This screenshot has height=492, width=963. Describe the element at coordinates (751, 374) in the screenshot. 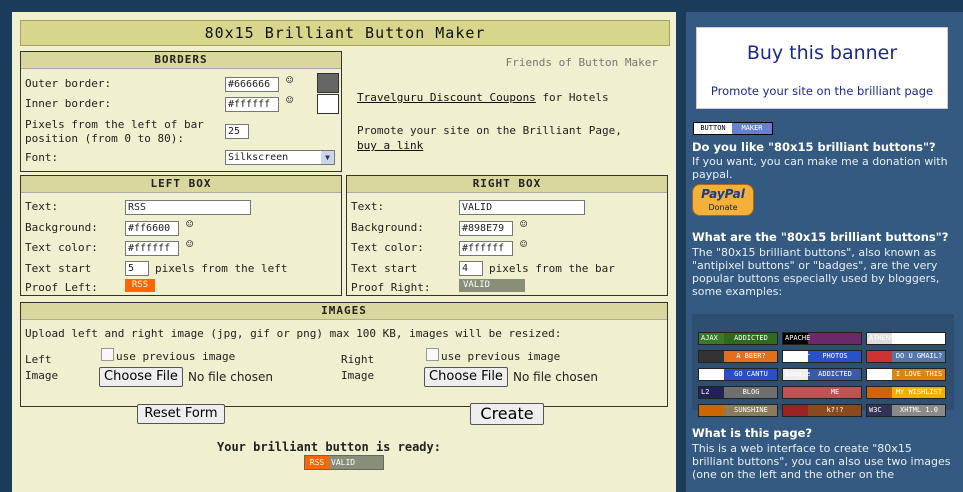

I see `example-badge-right: GO CANTU` at that location.